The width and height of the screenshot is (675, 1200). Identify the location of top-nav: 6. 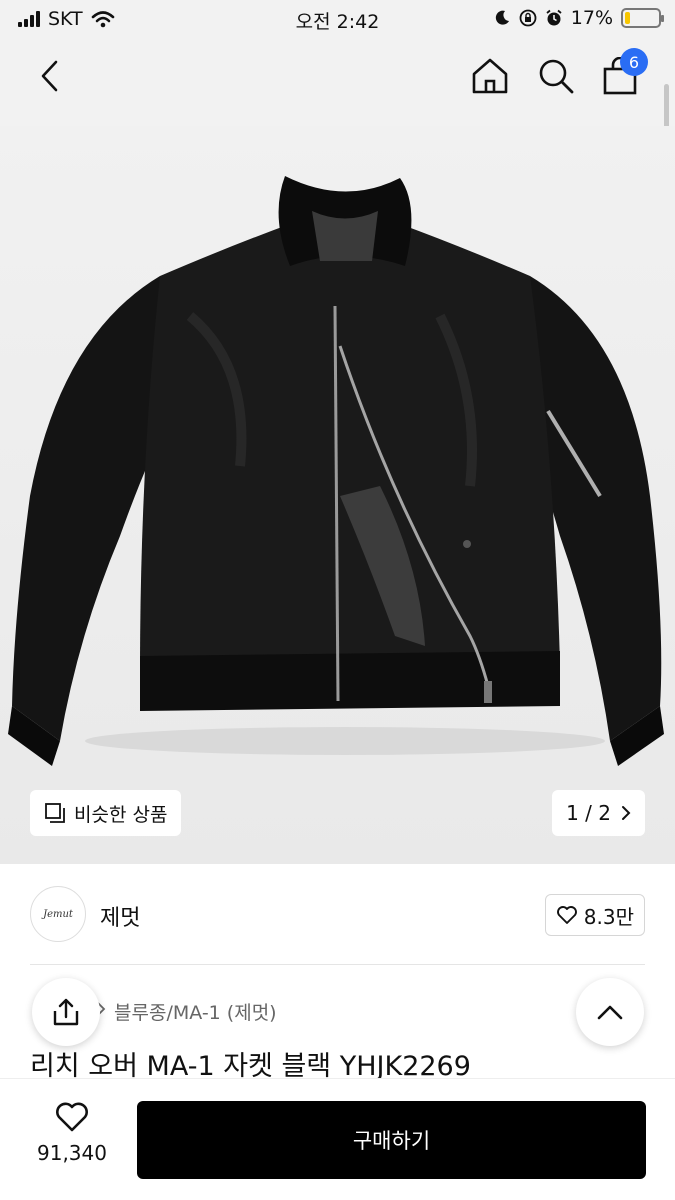
(337, 95).